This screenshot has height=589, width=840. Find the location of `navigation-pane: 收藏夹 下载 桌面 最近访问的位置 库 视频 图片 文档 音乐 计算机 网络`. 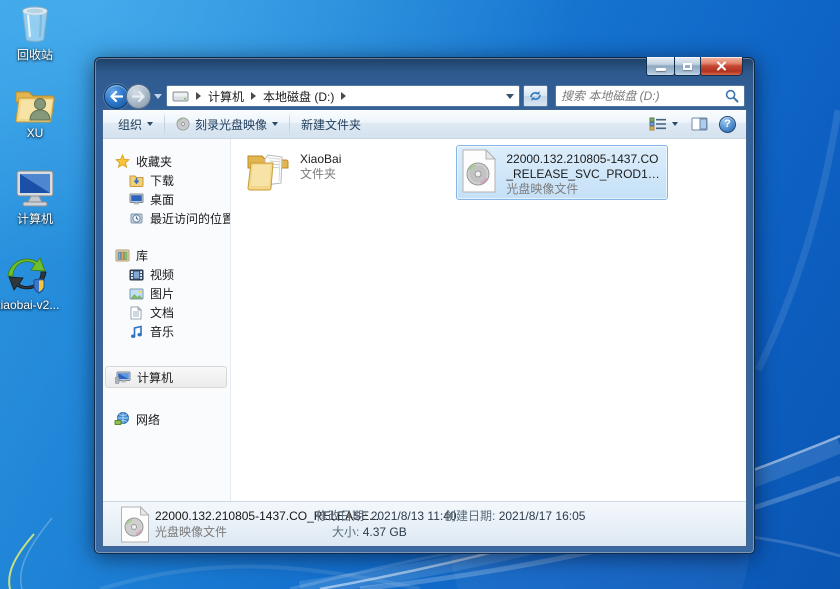

navigation-pane: 收藏夹 下载 桌面 最近访问的位置 库 视频 图片 文档 音乐 计算机 网络 is located at coordinates (167, 320).